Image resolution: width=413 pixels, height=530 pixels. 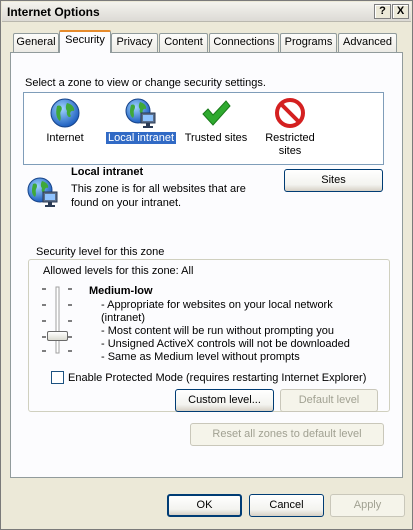 I want to click on zone-internet: Internet, so click(x=65, y=129).